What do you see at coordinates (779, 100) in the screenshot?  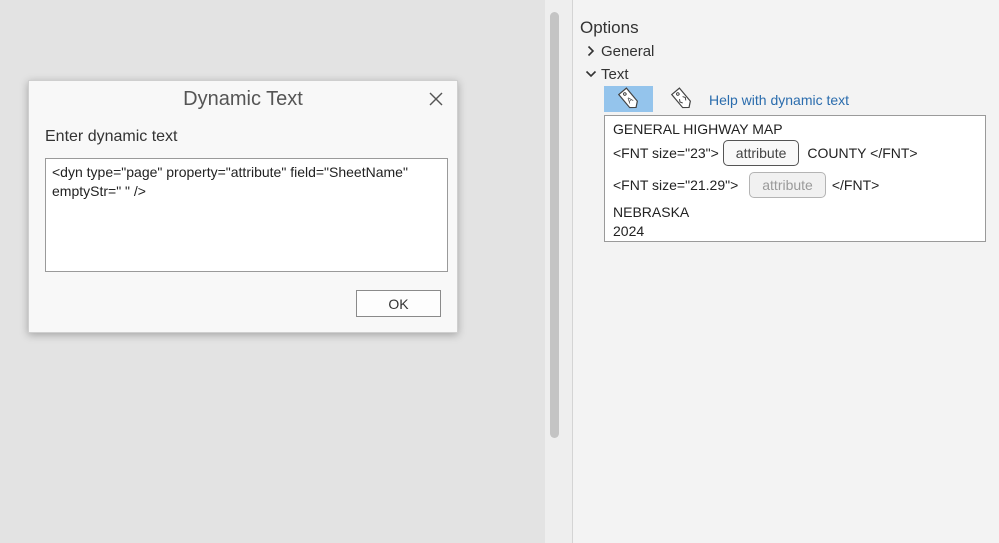 I see `help-dynamic-text-link: Help with dynamic text` at bounding box center [779, 100].